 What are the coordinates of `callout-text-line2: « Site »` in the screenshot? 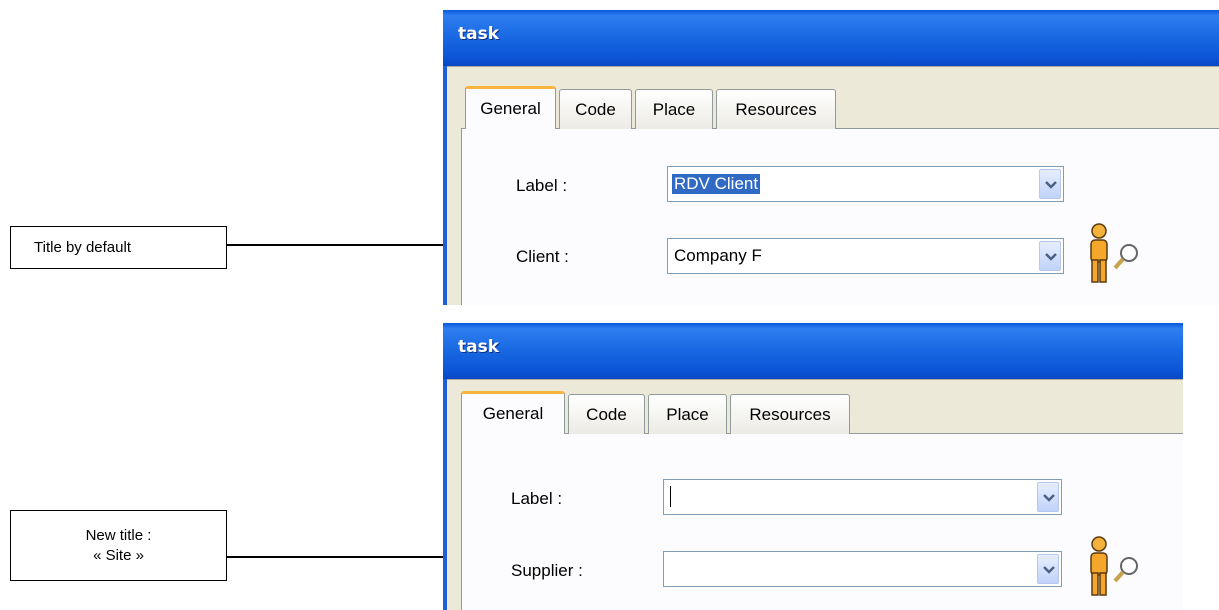 It's located at (118, 555).